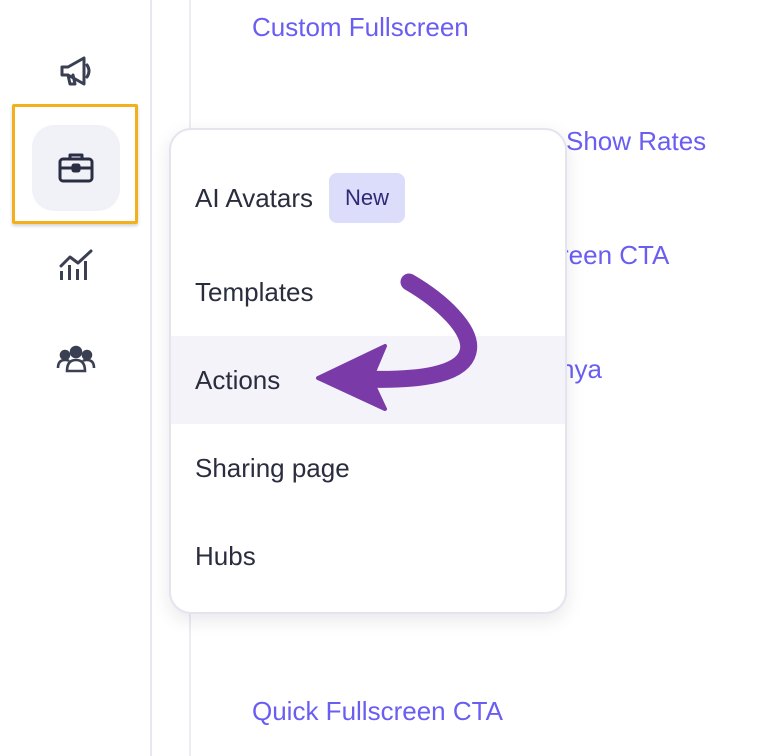  I want to click on menu-item-label: Sharing page, so click(272, 467).